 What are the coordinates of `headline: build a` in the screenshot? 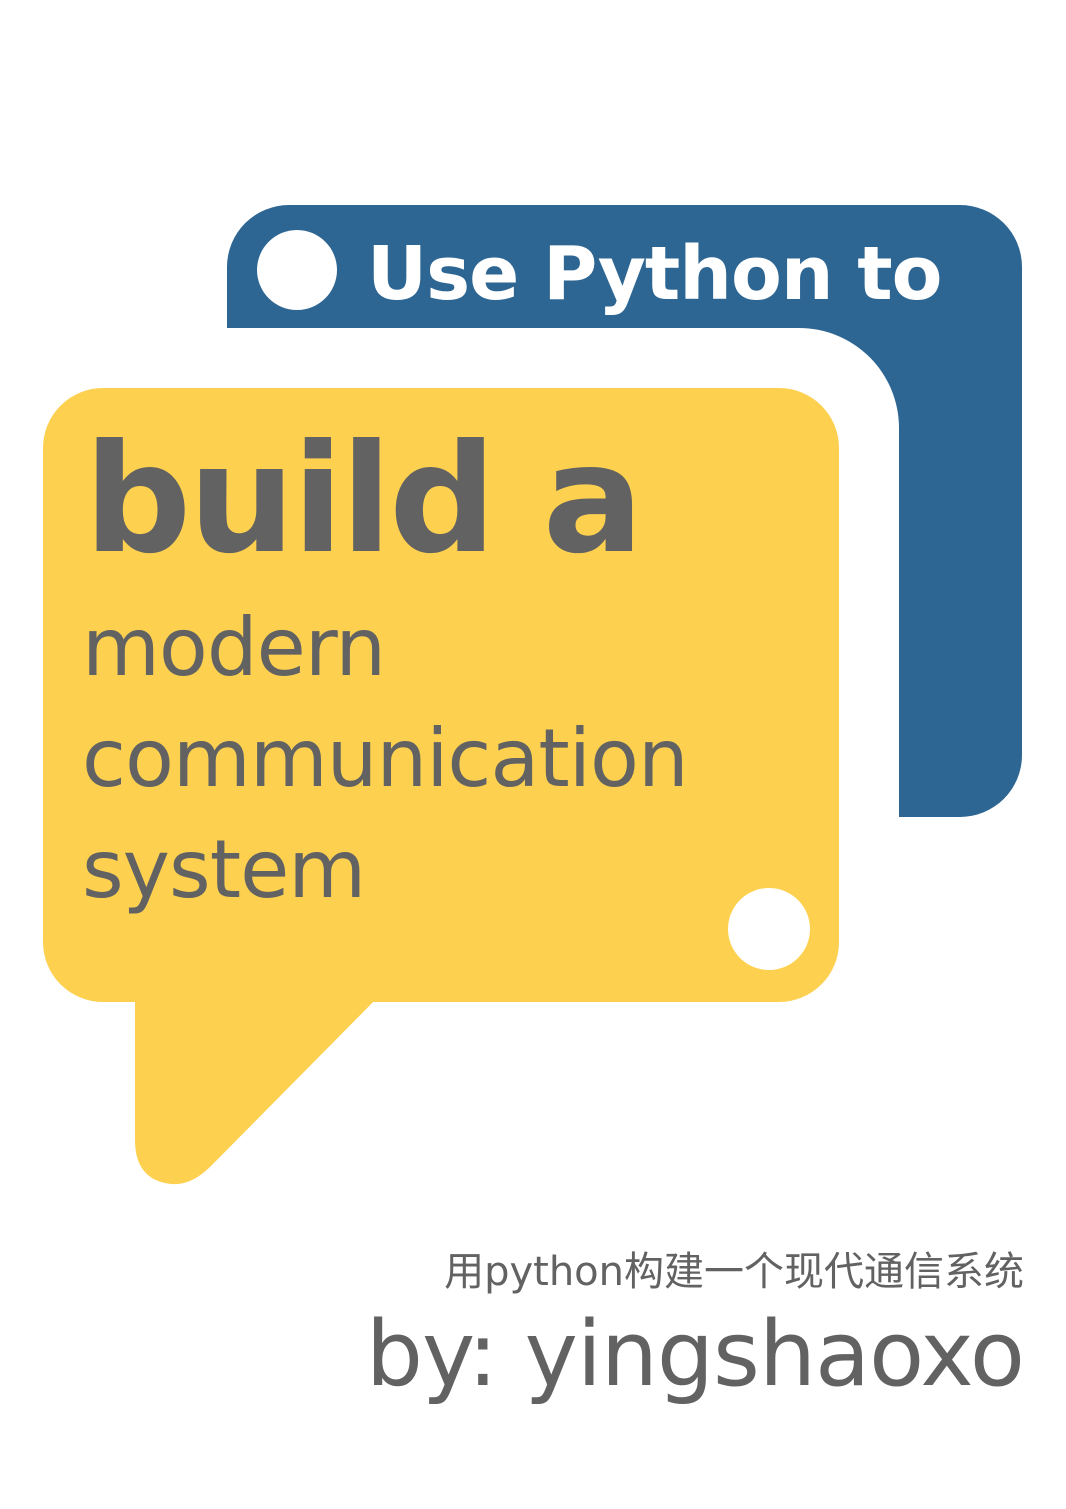 It's located at (364, 500).